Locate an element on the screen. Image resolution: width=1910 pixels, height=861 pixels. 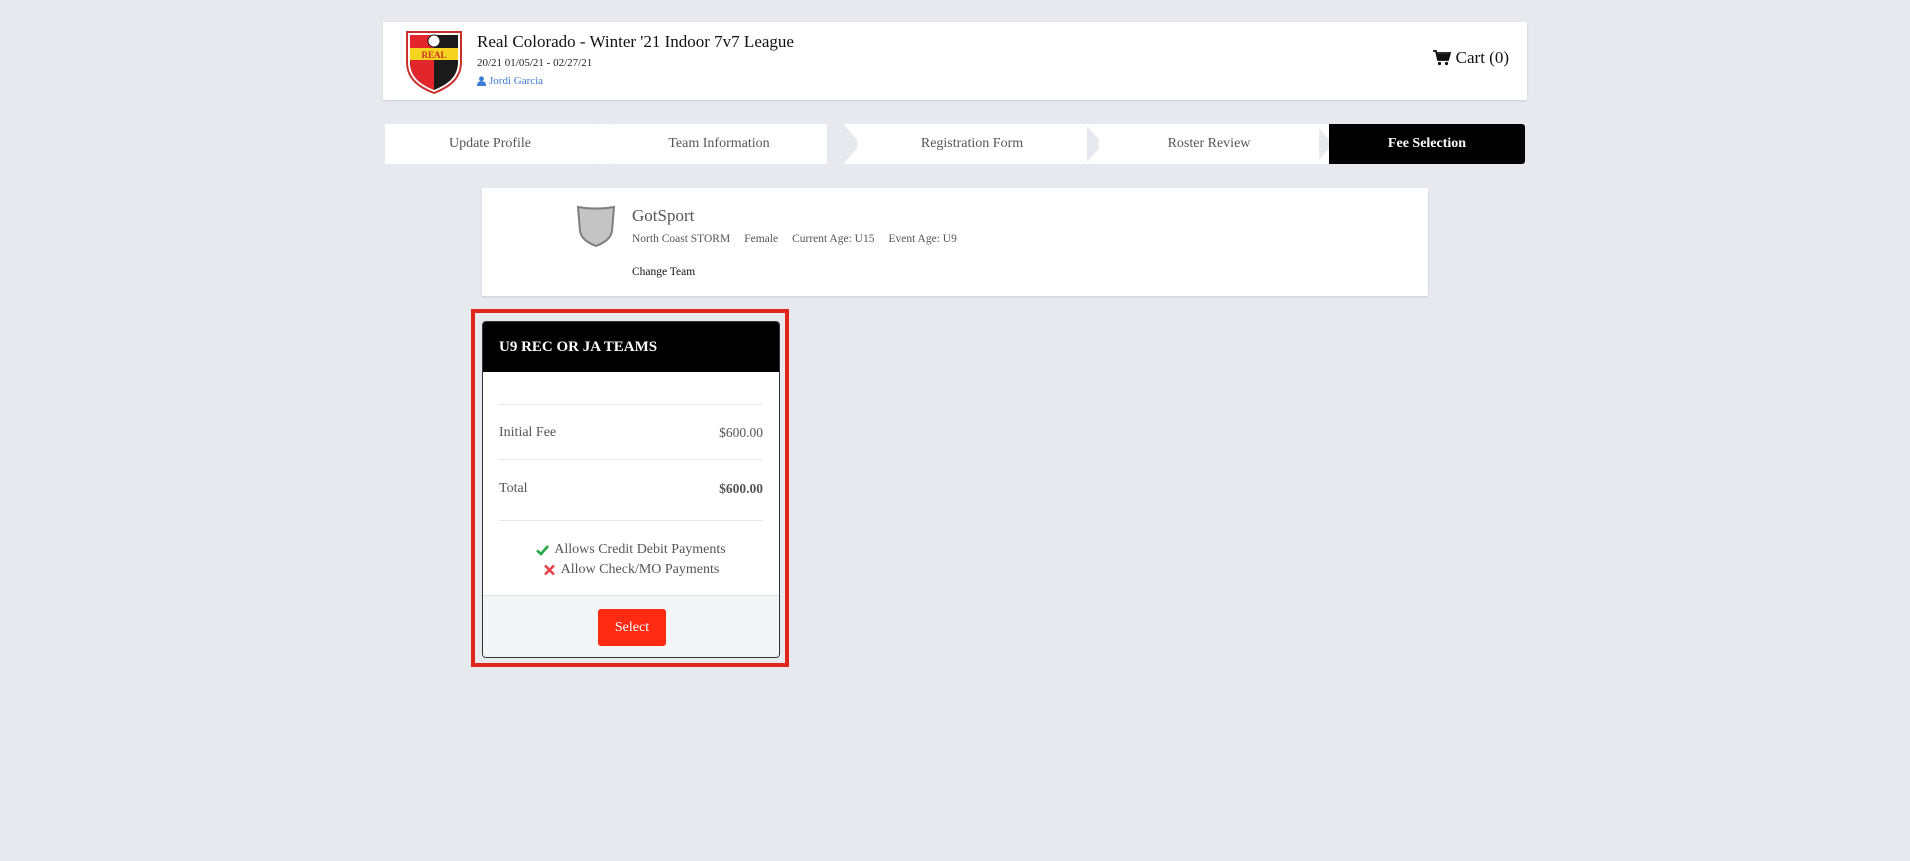
fee-label: Initial Fee is located at coordinates (528, 432).